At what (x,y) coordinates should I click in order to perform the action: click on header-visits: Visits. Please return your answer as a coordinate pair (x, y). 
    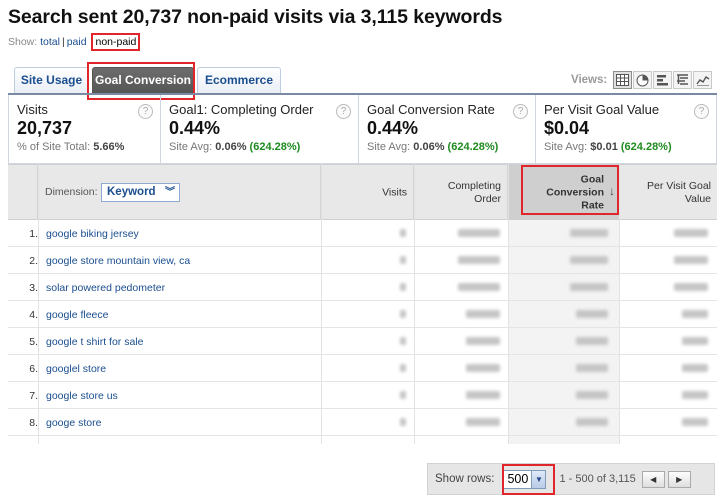
    Looking at the image, I should click on (367, 192).